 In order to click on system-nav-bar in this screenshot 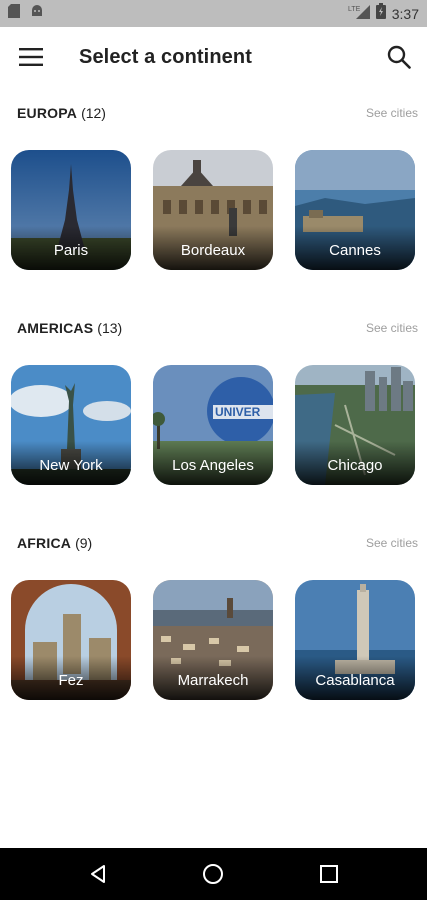, I will do `click(213, 874)`.